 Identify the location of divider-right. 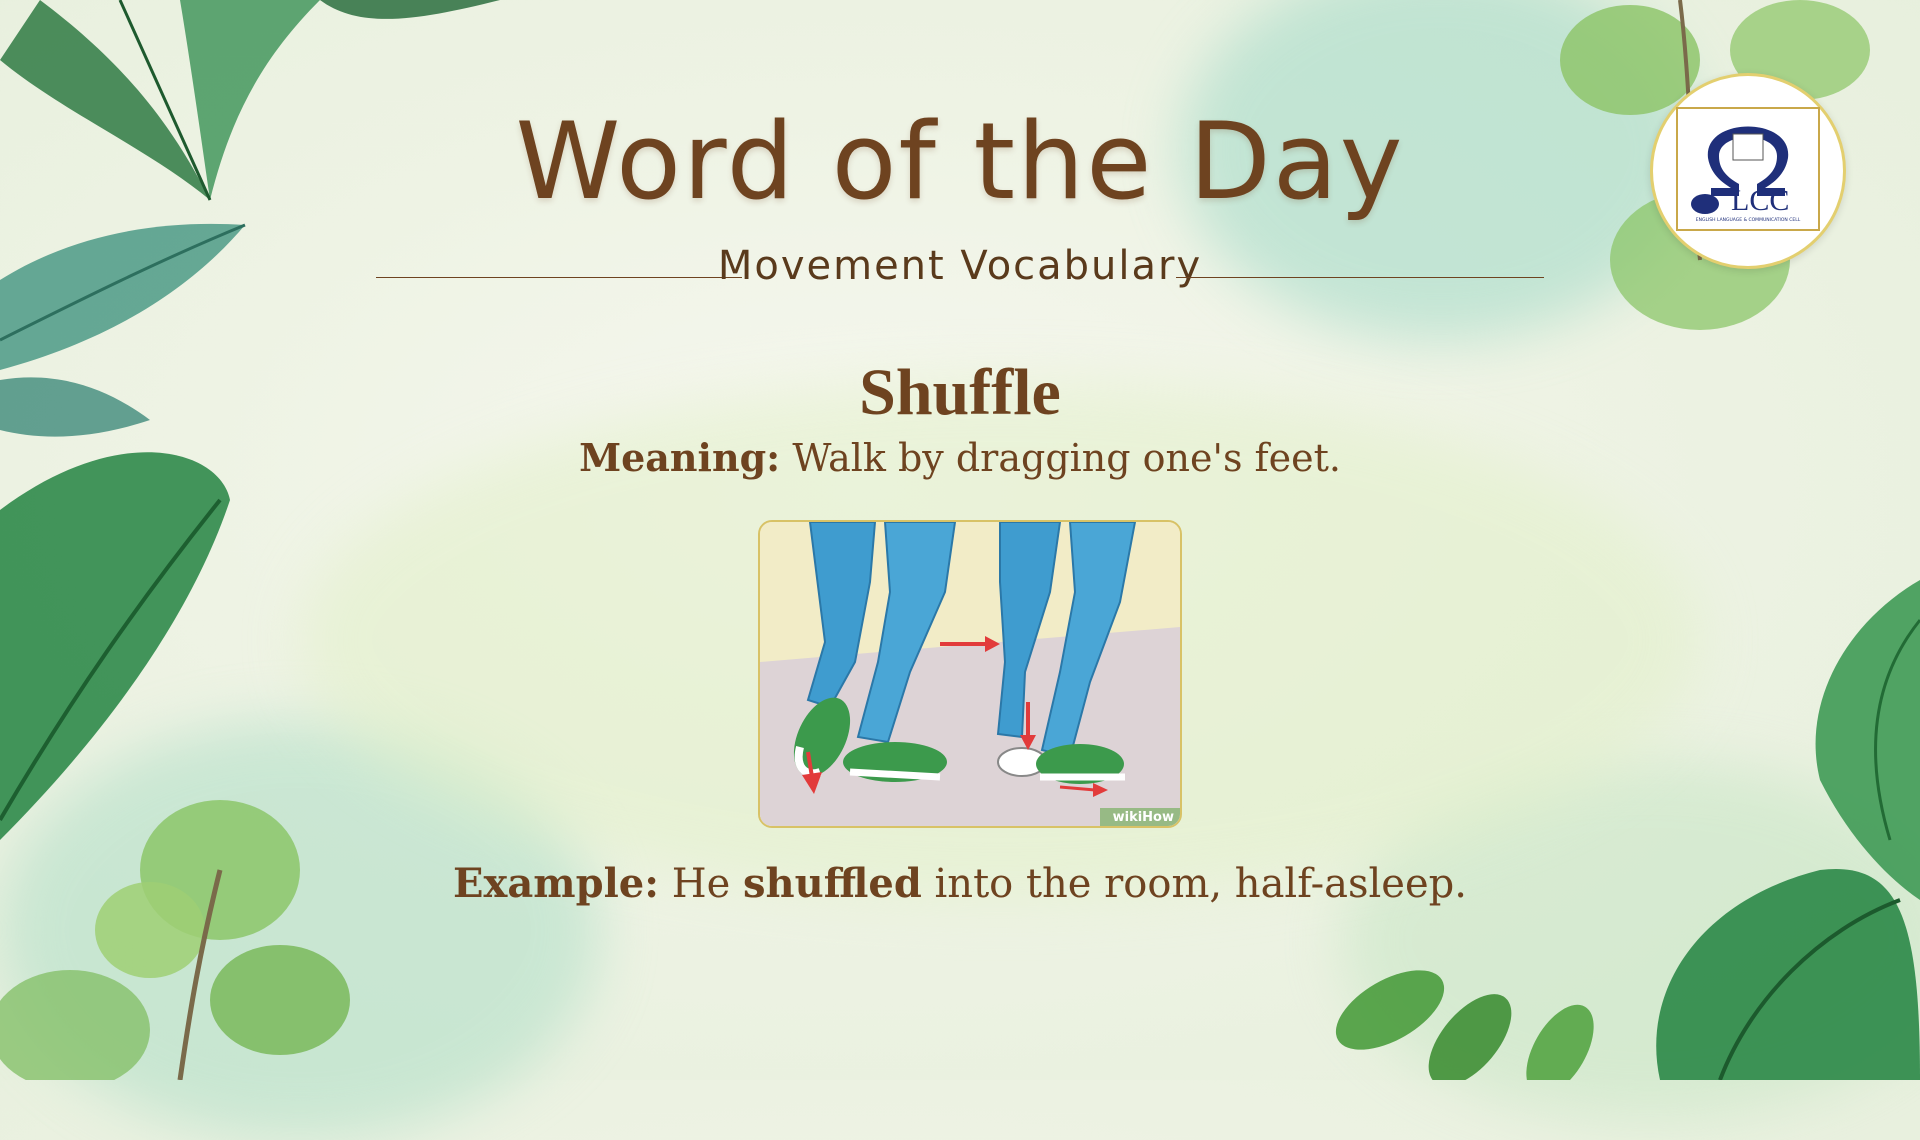
(1360, 277).